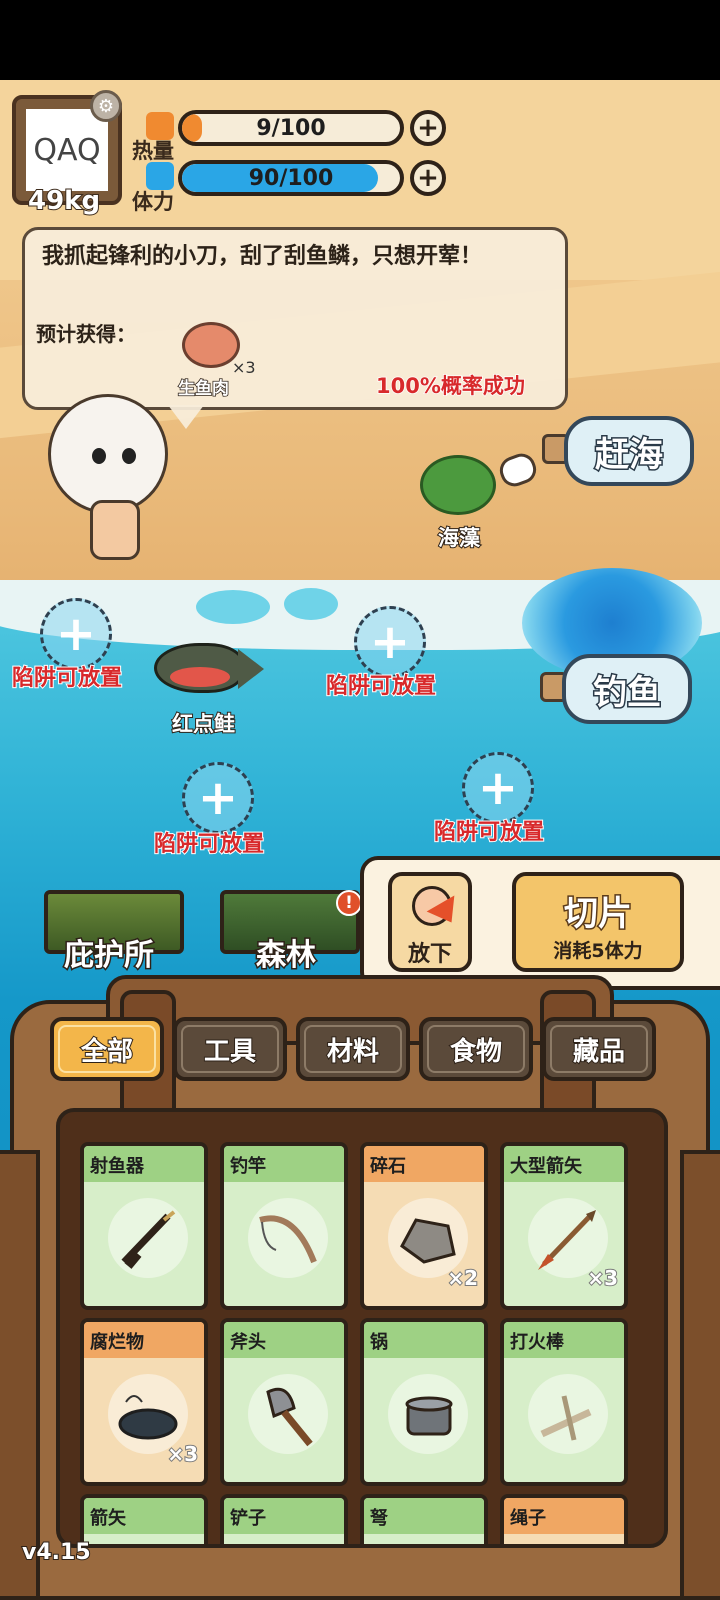 The image size is (720, 1600). Describe the element at coordinates (203, 724) in the screenshot. I see `fish-label: 红点鲑` at that location.